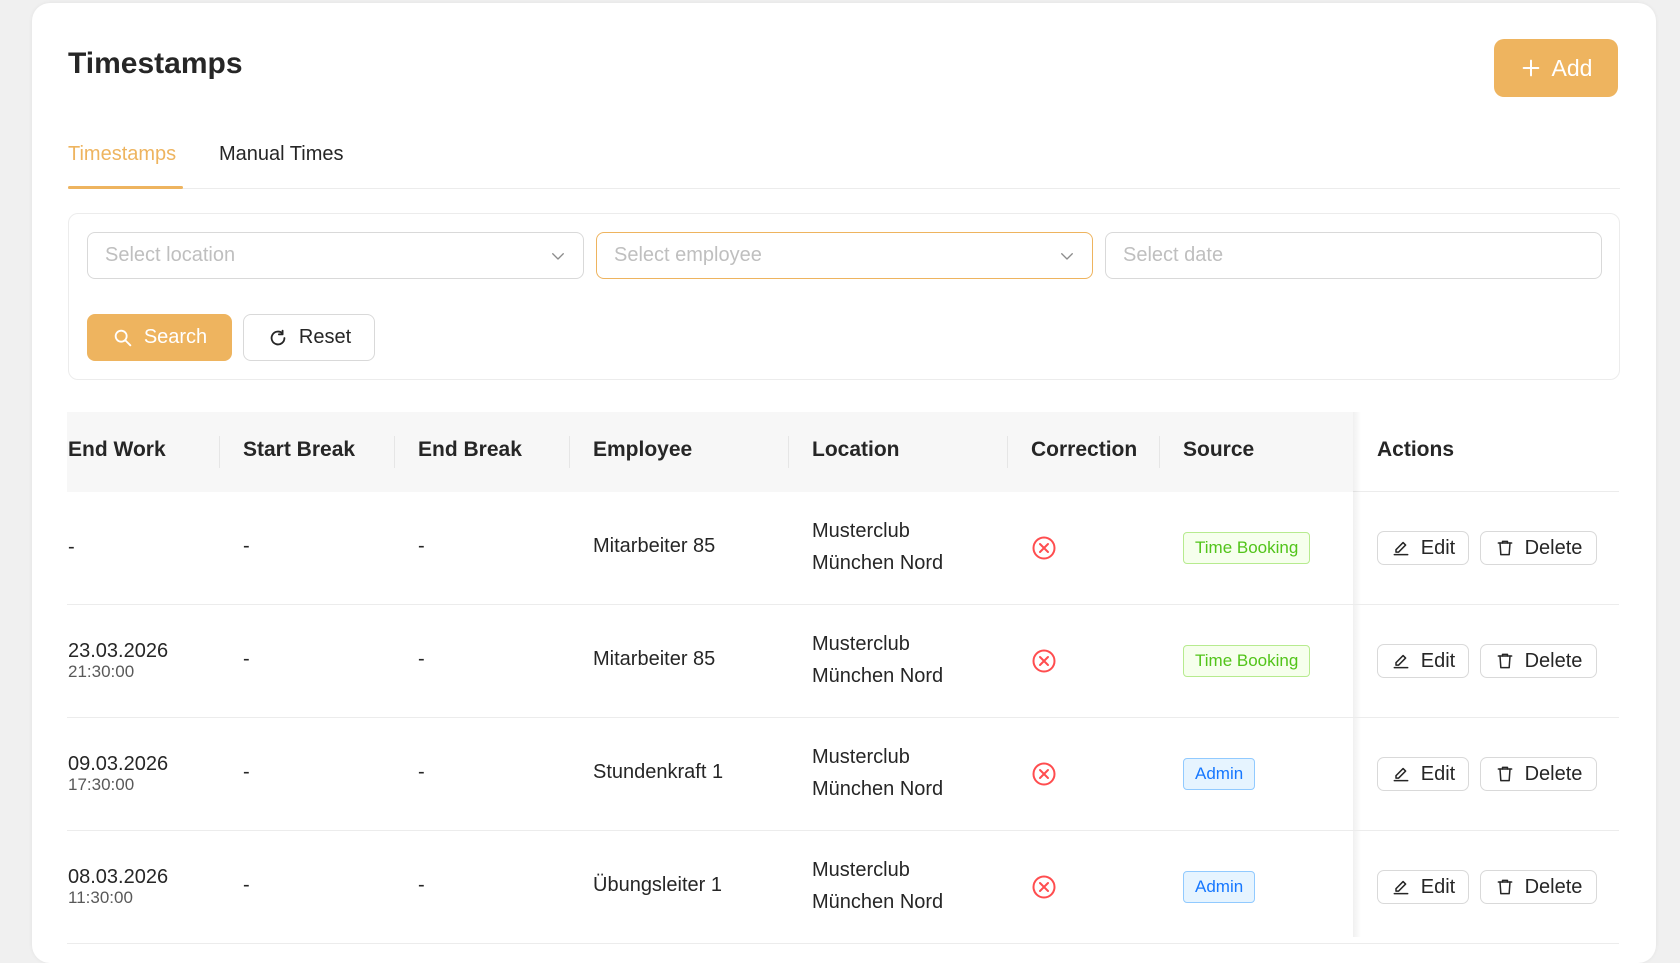 The height and width of the screenshot is (963, 1680). What do you see at coordinates (325, 337) in the screenshot?
I see `reset-button-label: Reset` at bounding box center [325, 337].